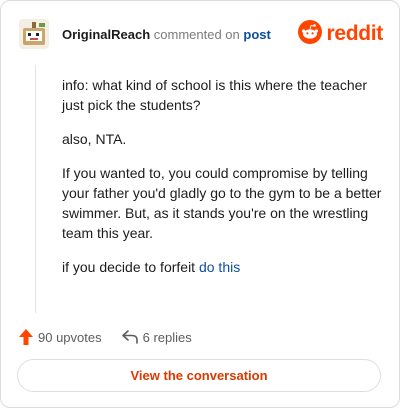 Image resolution: width=400 pixels, height=408 pixels. What do you see at coordinates (70, 337) in the screenshot?
I see `upvotes-count: 90 upvotes` at bounding box center [70, 337].